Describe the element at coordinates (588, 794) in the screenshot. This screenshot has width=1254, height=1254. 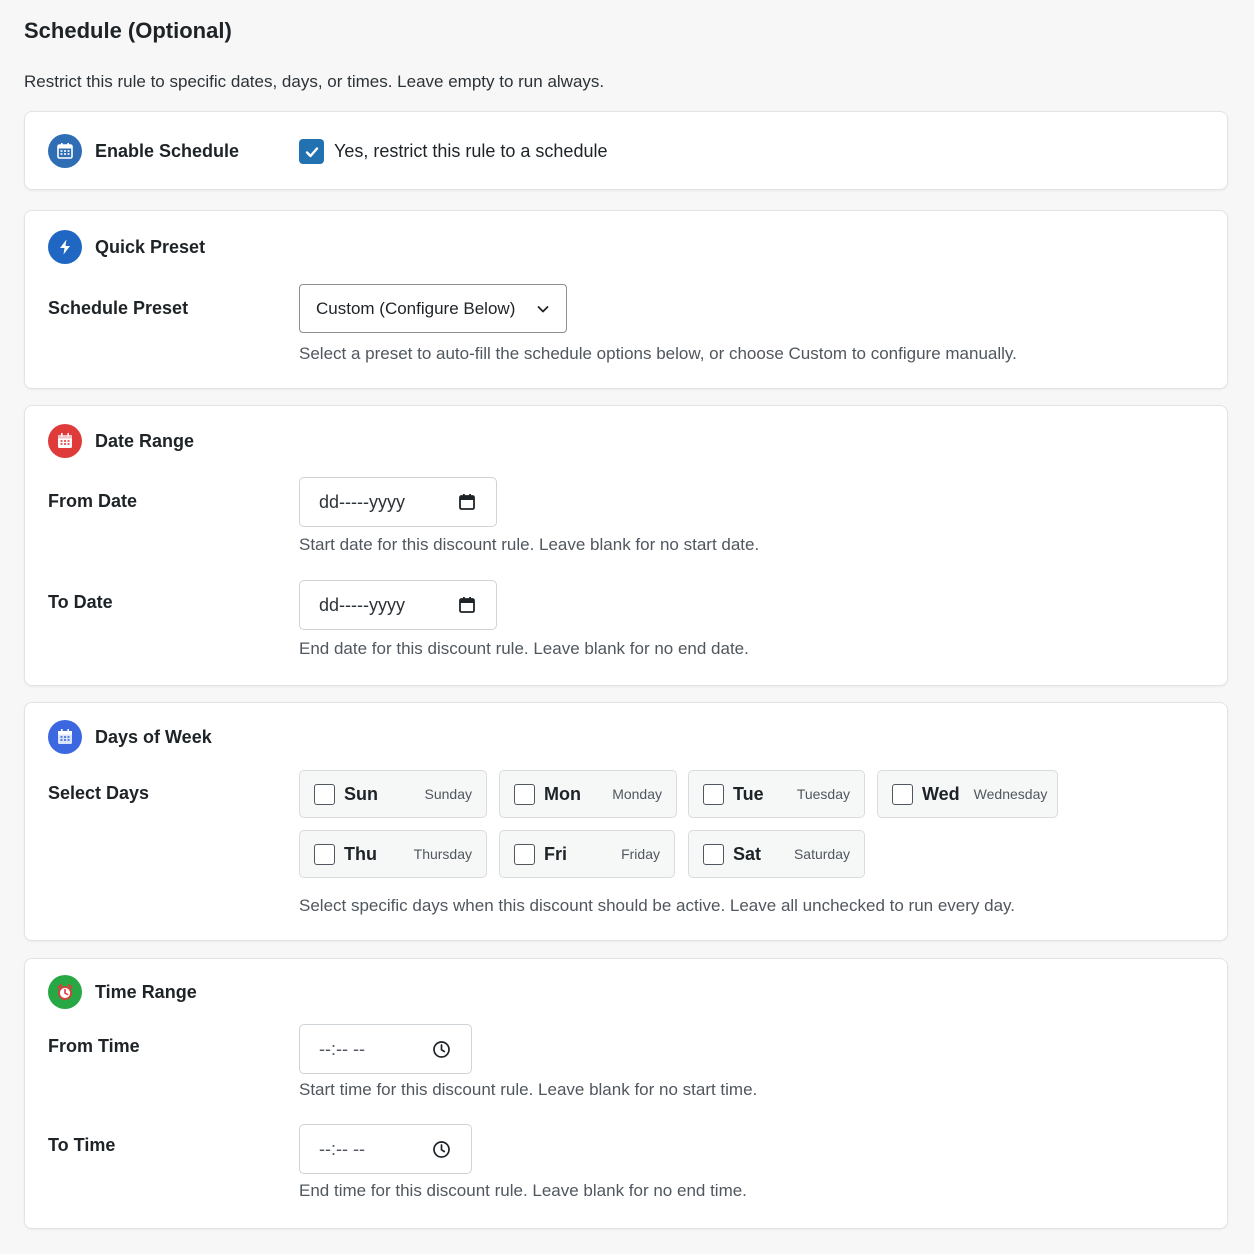
I see `day-option-mon: Mon Monday` at that location.